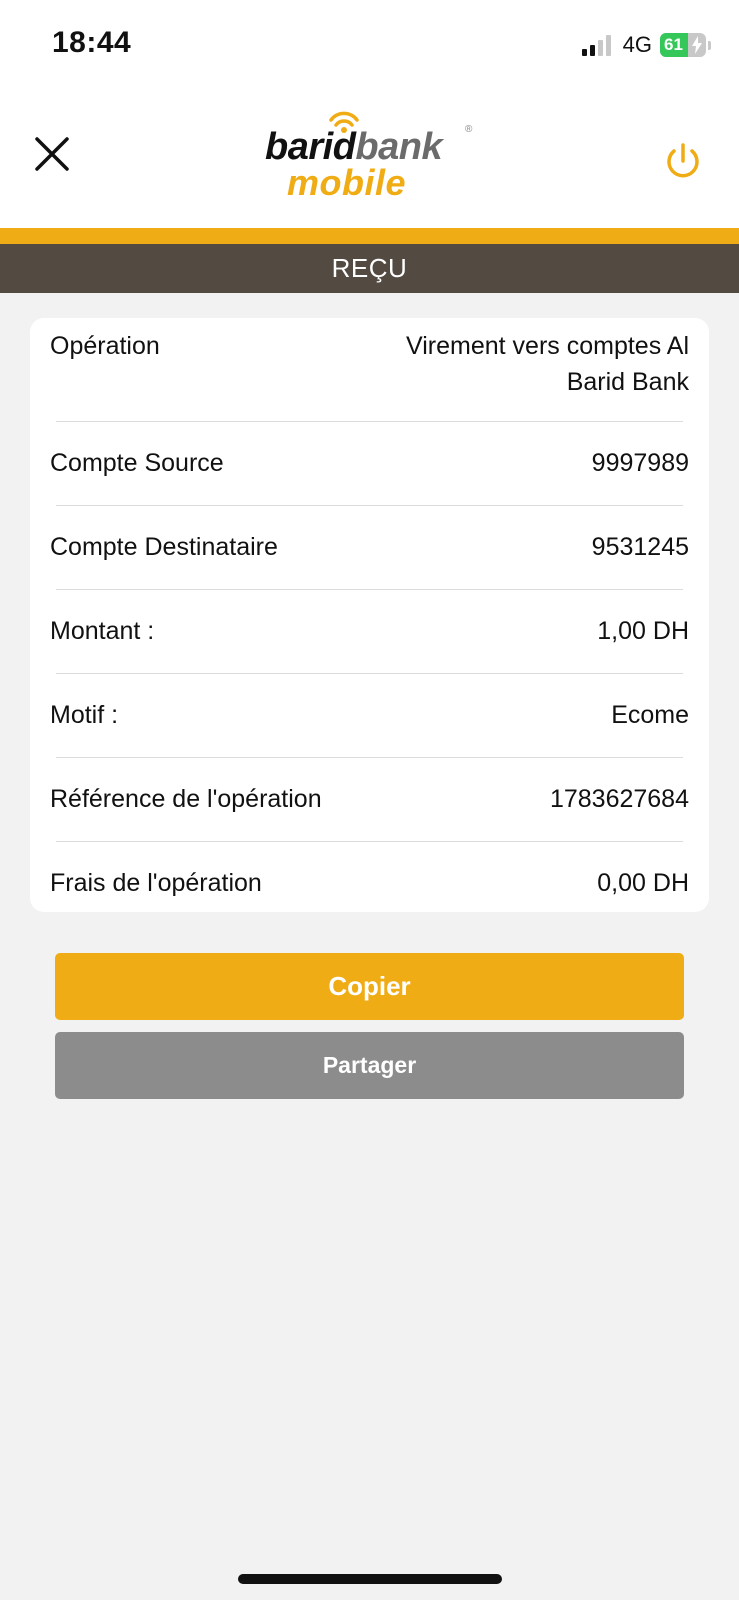  Describe the element at coordinates (619, 799) in the screenshot. I see `receipt-value: 1783627684` at that location.